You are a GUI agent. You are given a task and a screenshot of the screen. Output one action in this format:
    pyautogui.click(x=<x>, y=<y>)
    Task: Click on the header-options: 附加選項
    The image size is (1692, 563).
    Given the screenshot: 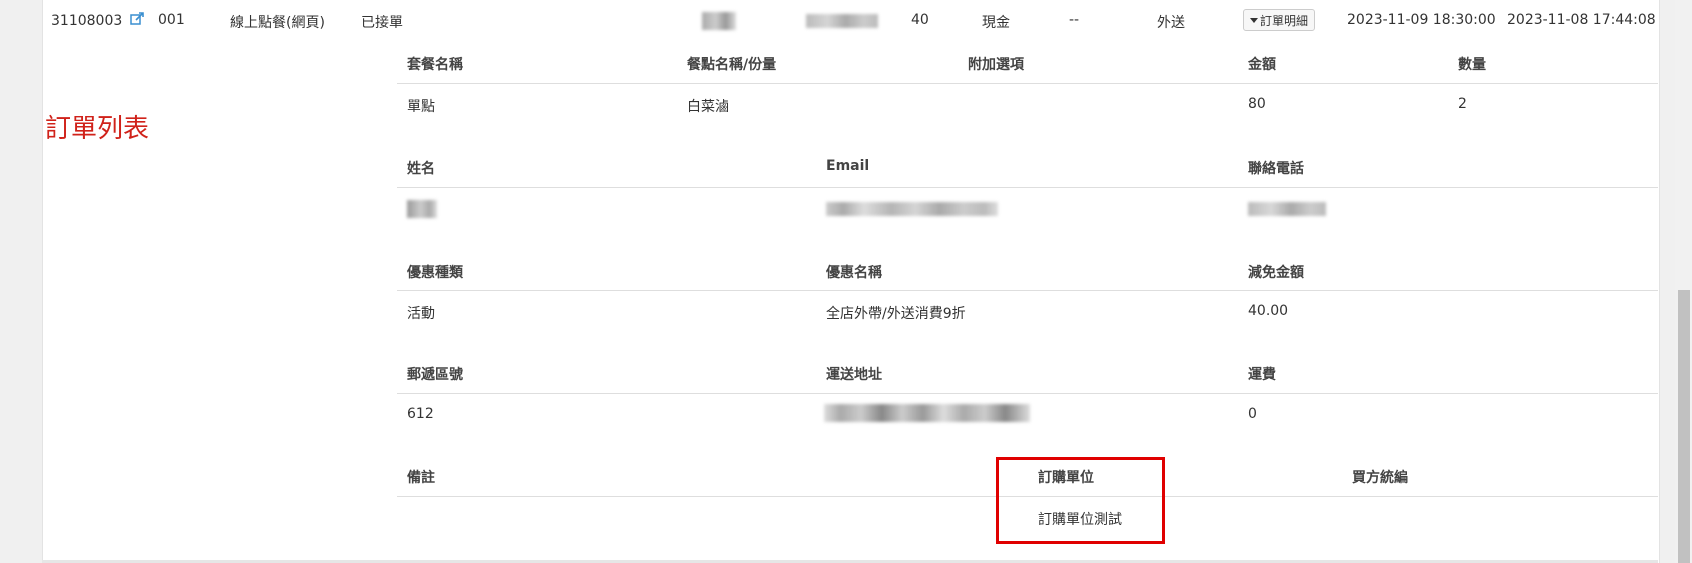 What is the action you would take?
    pyautogui.click(x=996, y=65)
    